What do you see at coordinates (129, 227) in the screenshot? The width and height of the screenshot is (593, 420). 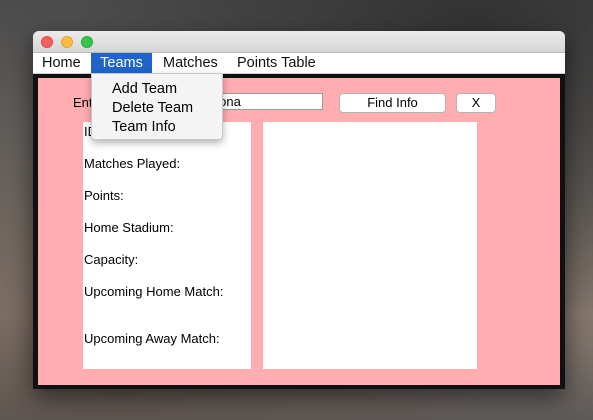 I see `home-stadium-label: Home Stadium:` at bounding box center [129, 227].